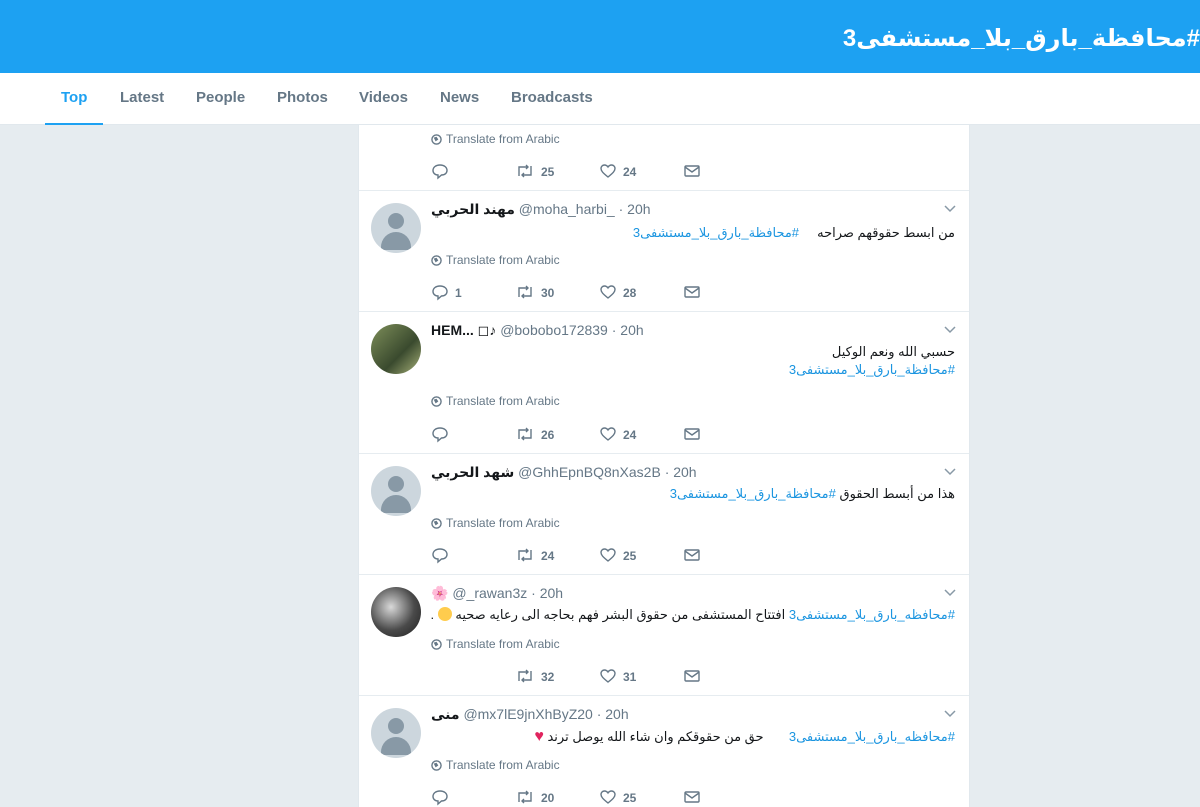 The image size is (1200, 807). Describe the element at coordinates (567, 209) in the screenshot. I see `handle: @moha_harbi_` at that location.